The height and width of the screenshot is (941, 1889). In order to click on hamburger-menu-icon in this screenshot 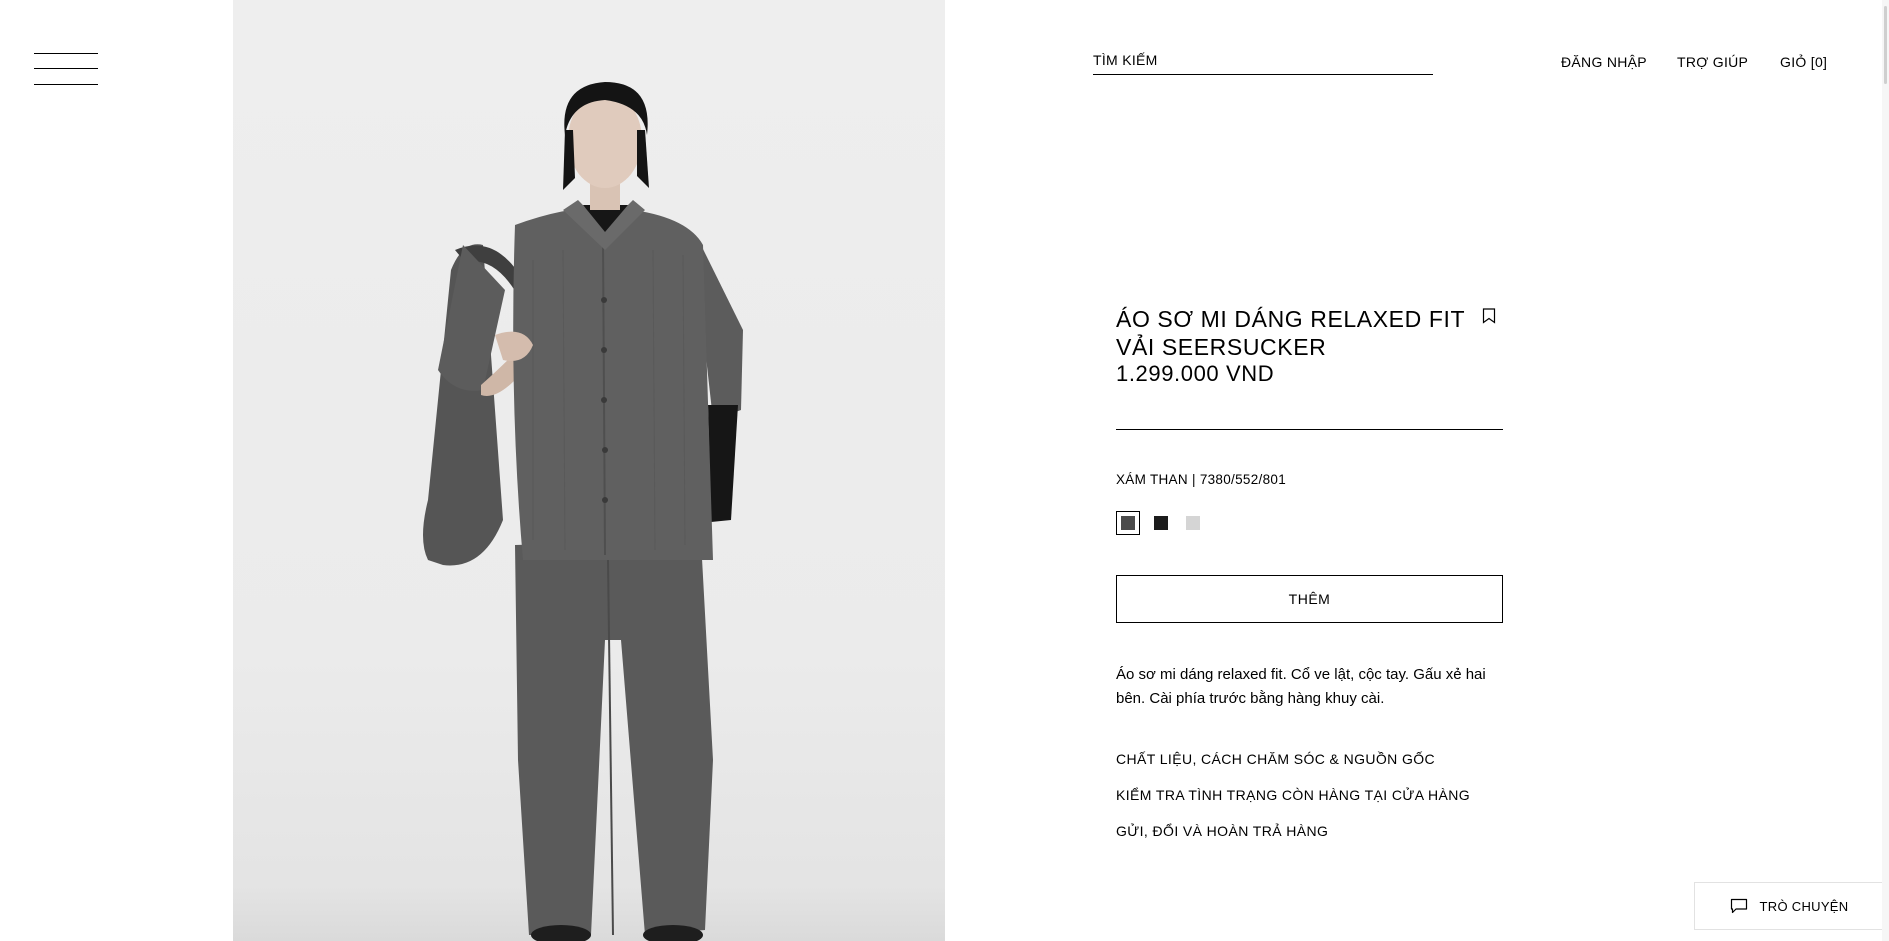, I will do `click(67, 70)`.